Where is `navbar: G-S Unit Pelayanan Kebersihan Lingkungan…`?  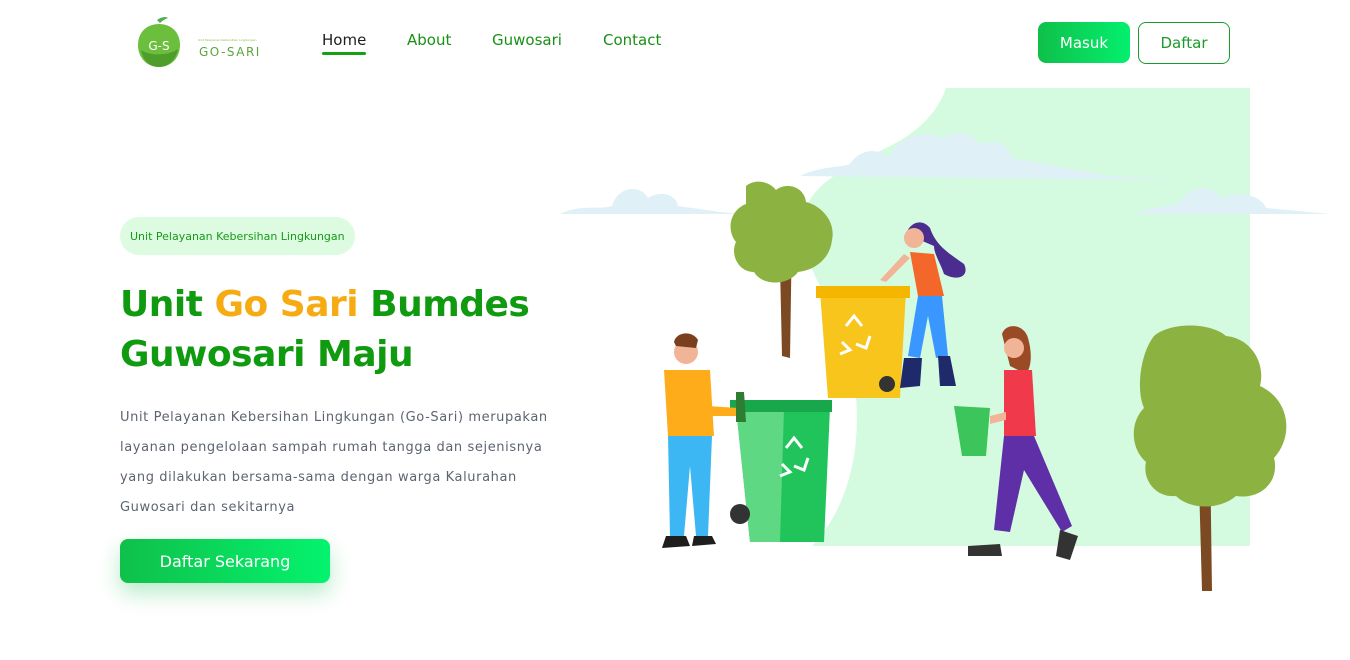 navbar: G-S Unit Pelayanan Kebersihan Lingkungan… is located at coordinates (675, 43).